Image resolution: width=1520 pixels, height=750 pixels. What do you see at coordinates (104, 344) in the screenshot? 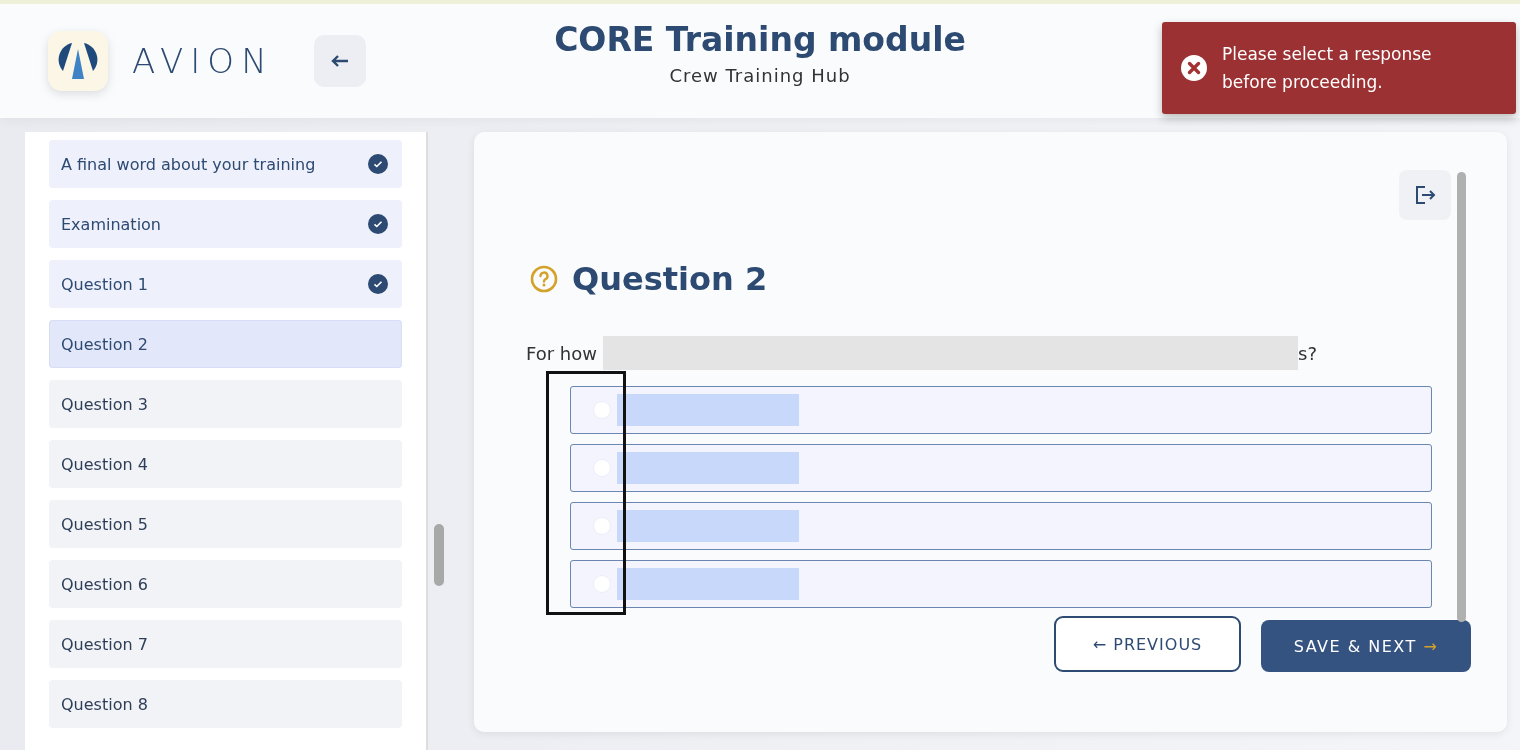
I see `item-label: Question 2` at bounding box center [104, 344].